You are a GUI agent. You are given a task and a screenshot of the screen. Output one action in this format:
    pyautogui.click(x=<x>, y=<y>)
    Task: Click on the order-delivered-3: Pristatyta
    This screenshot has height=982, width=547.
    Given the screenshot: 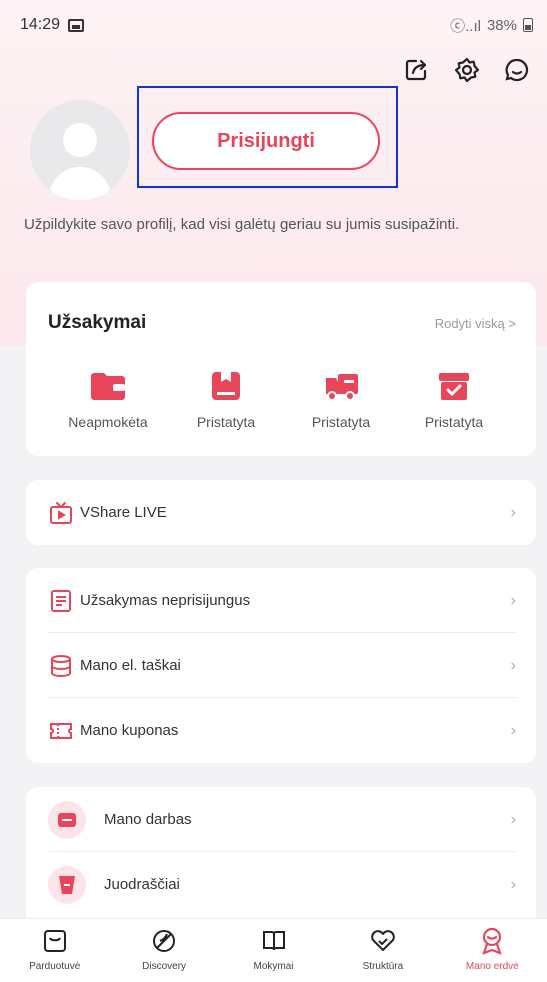 What is the action you would take?
    pyautogui.click(x=454, y=399)
    